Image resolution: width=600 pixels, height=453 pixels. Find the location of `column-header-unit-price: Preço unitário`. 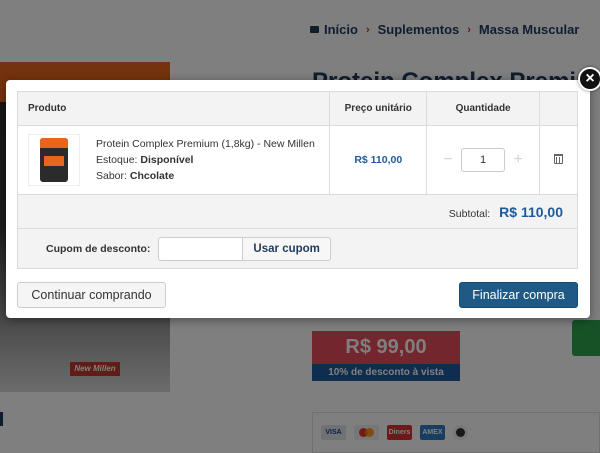

column-header-unit-price: Preço unitário is located at coordinates (378, 108).